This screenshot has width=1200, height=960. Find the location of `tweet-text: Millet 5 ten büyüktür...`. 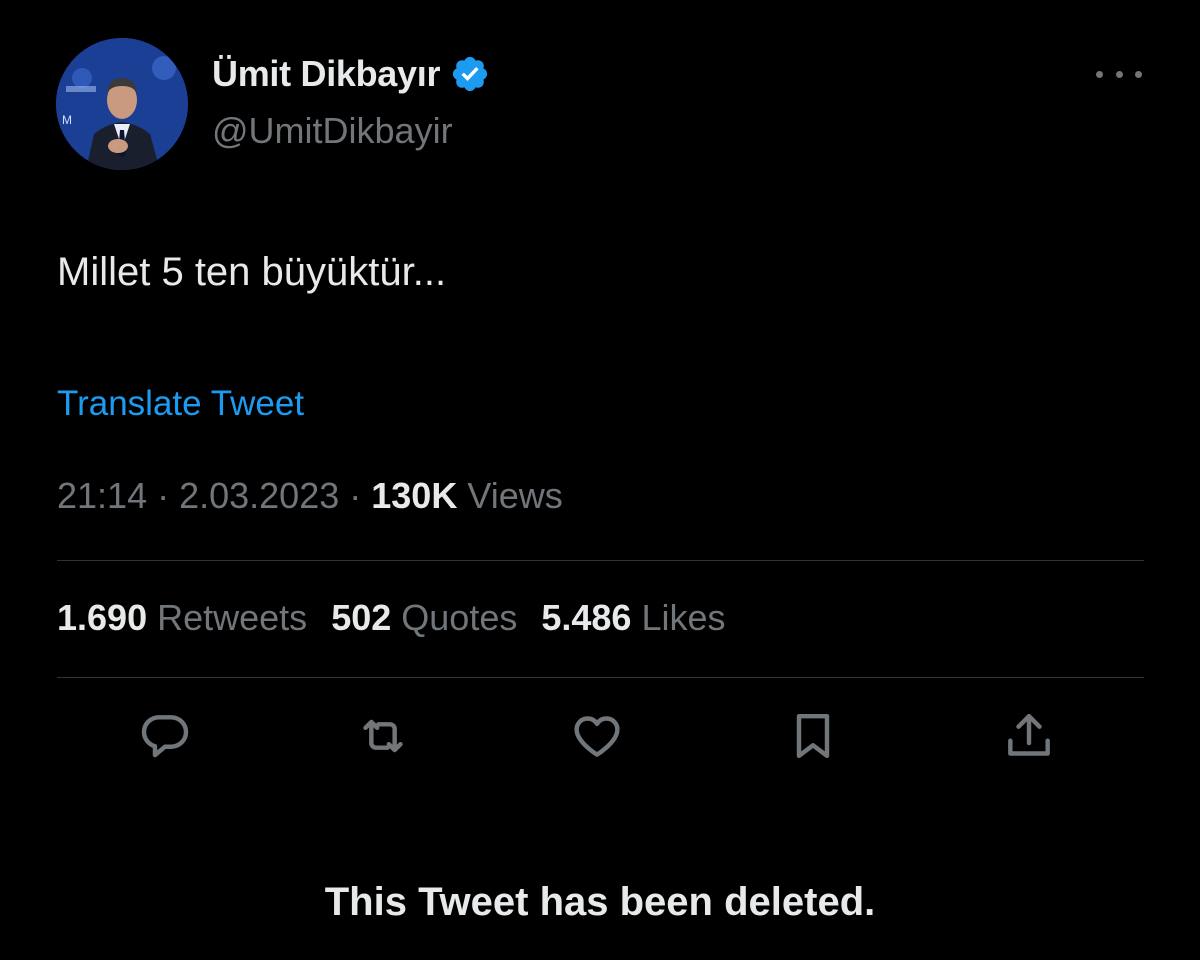

tweet-text: Millet 5 ten büyüktür... is located at coordinates (252, 272).